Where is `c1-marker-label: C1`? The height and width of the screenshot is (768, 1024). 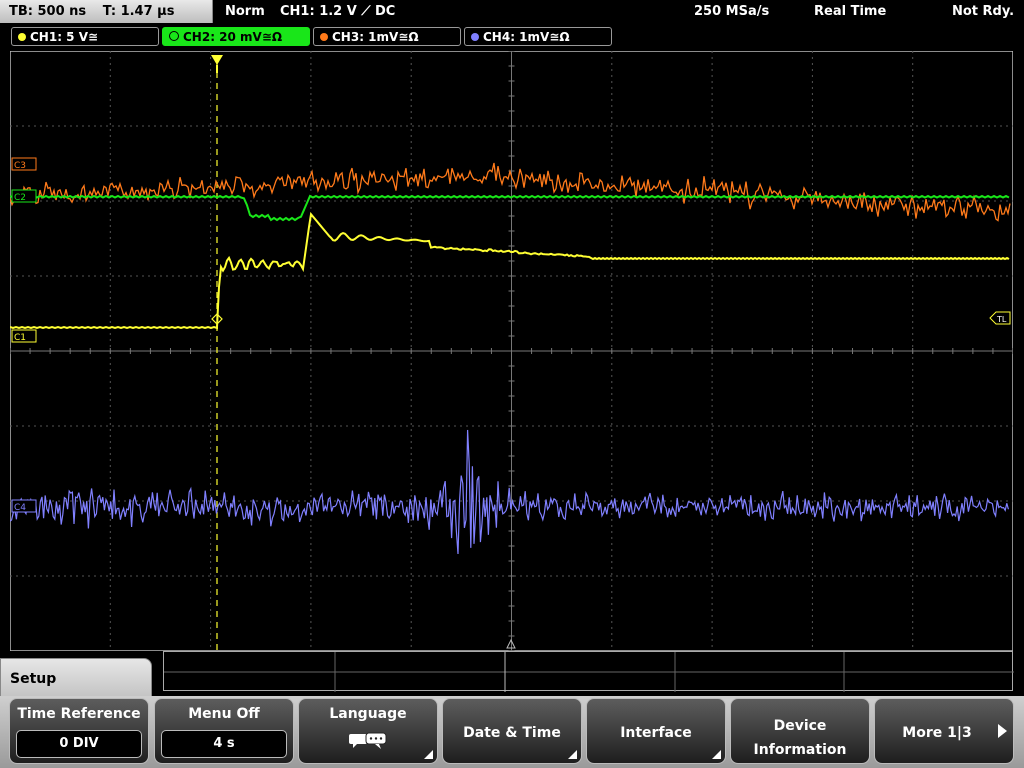
c1-marker-label: C1 is located at coordinates (20, 338).